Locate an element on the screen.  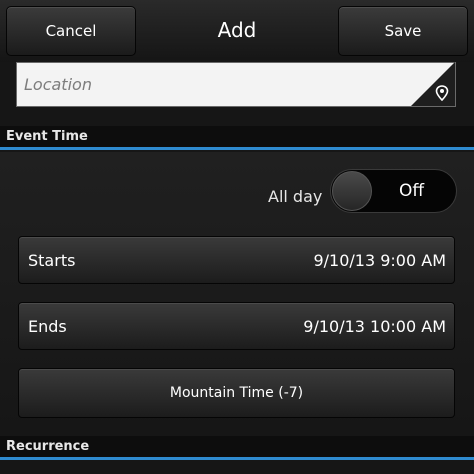
timezone-label: Mountain Time (-7) is located at coordinates (236, 393).